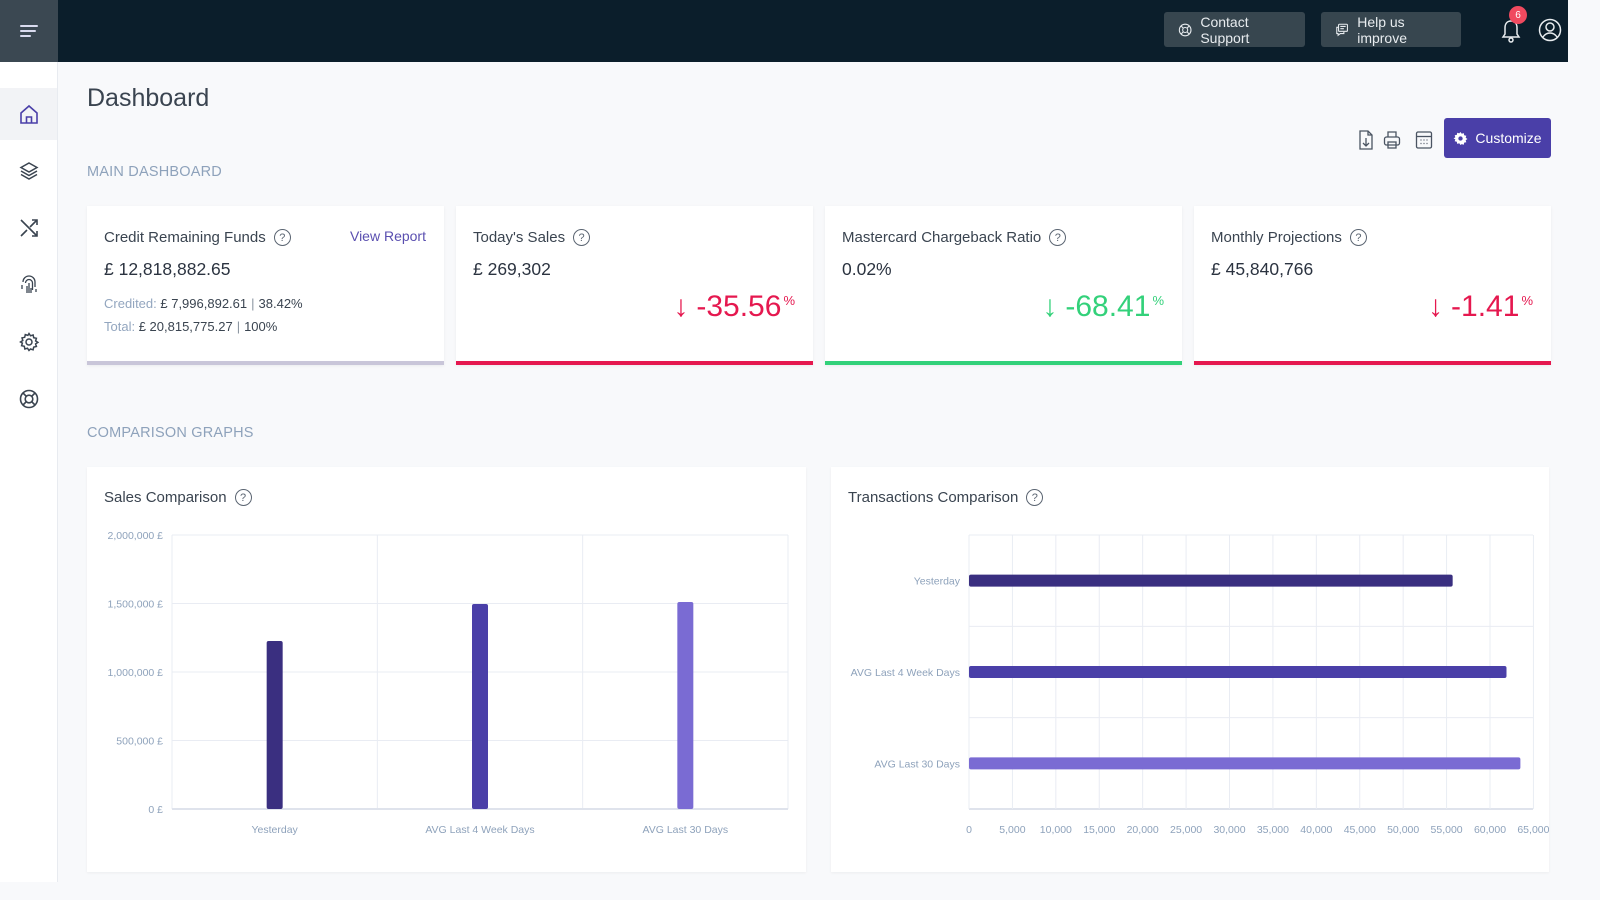 This screenshot has width=1600, height=900. Describe the element at coordinates (1360, 830) in the screenshot. I see `x-tick-label: 45,000` at that location.